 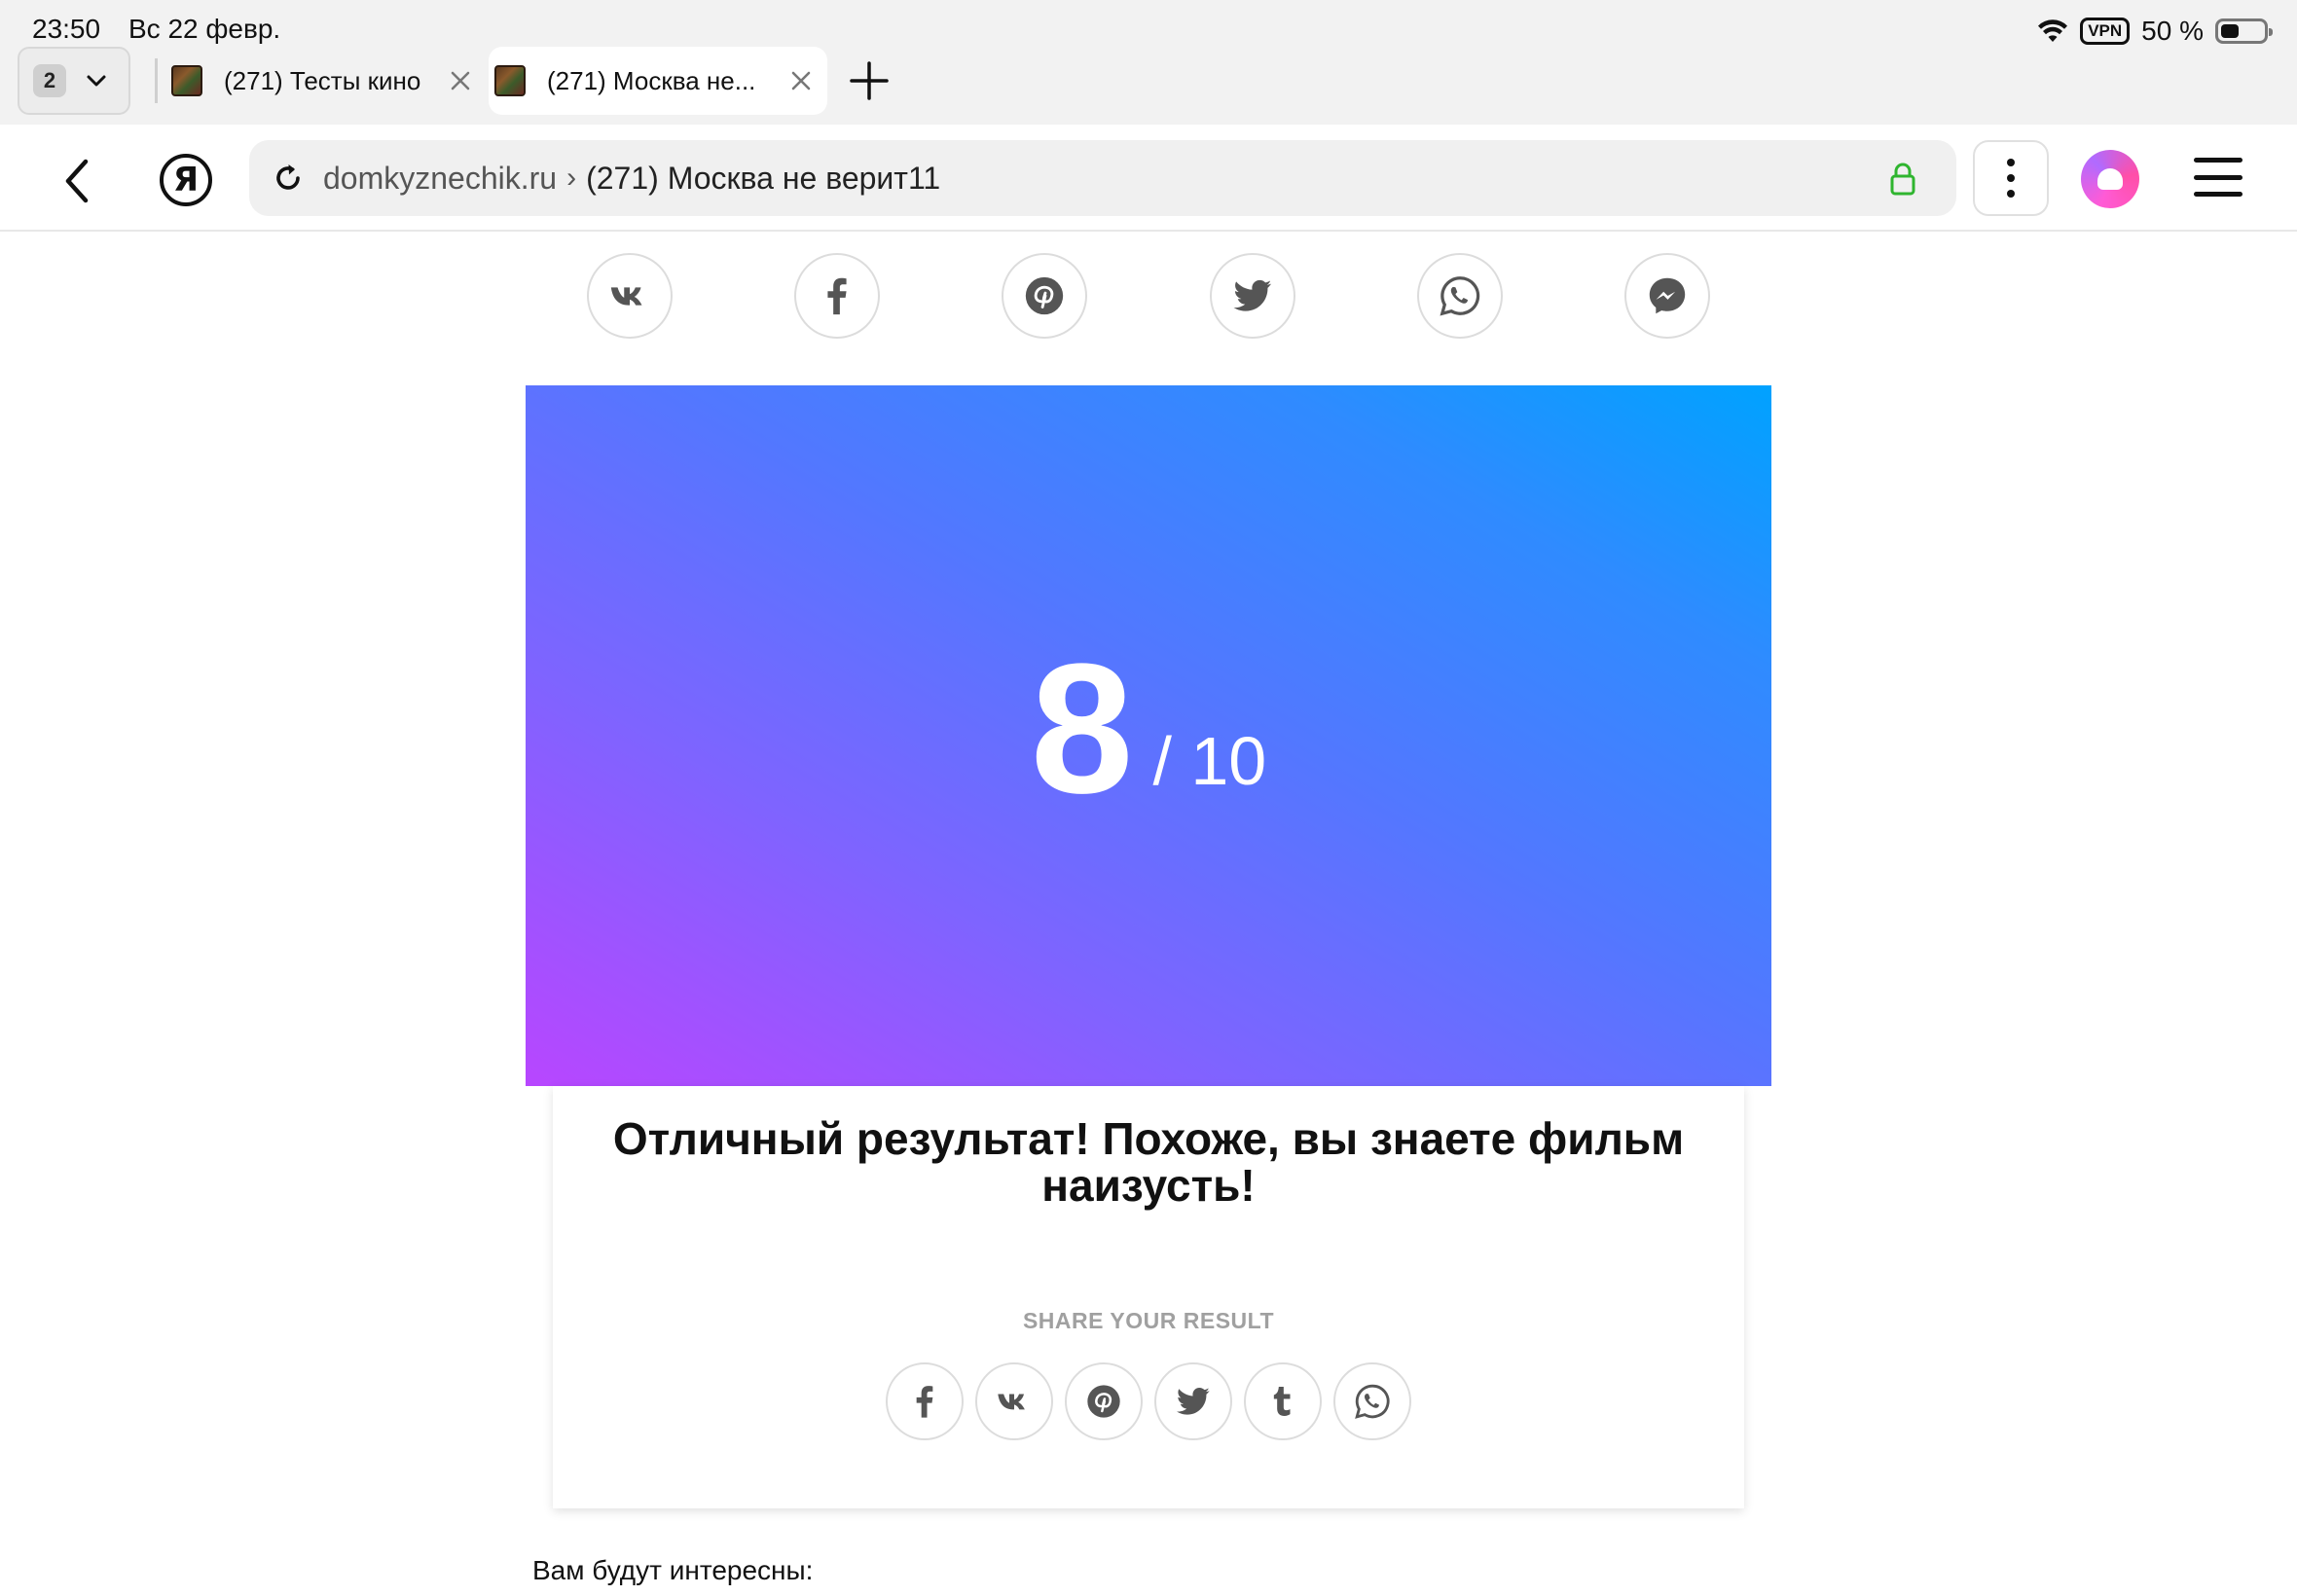 I want to click on chevron-left-icon, so click(x=78, y=181).